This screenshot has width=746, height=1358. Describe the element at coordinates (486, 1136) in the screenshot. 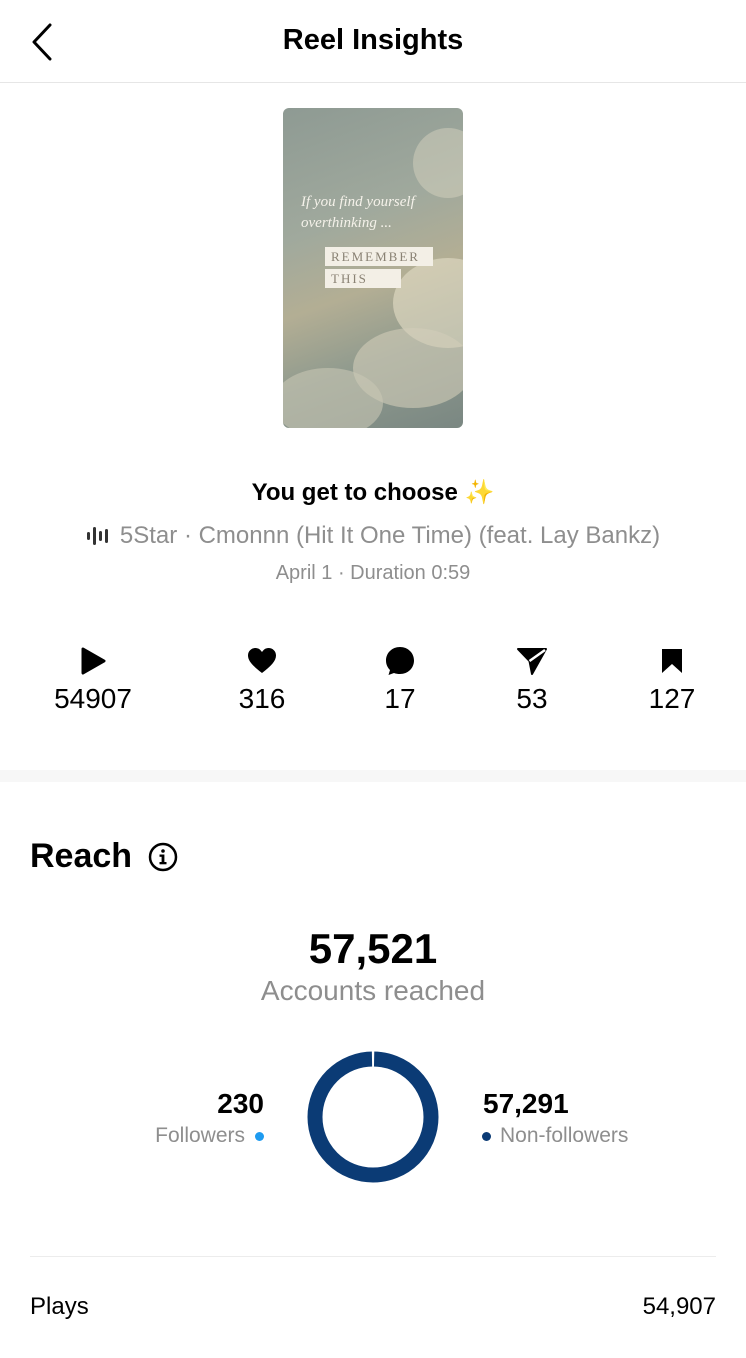

I see `non-followers-dot` at that location.